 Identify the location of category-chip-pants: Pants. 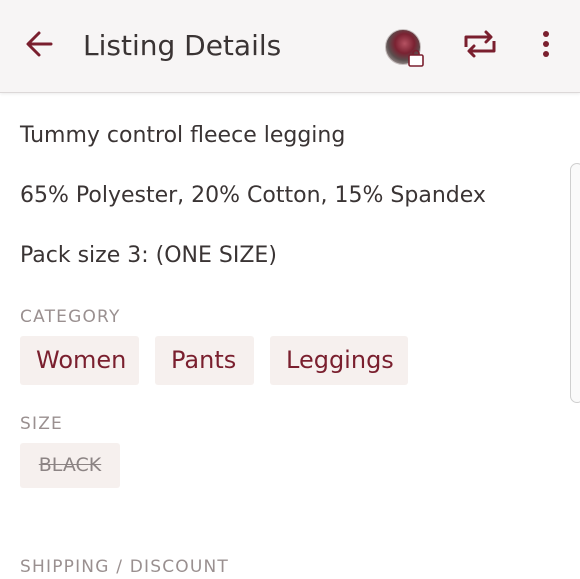
(204, 360).